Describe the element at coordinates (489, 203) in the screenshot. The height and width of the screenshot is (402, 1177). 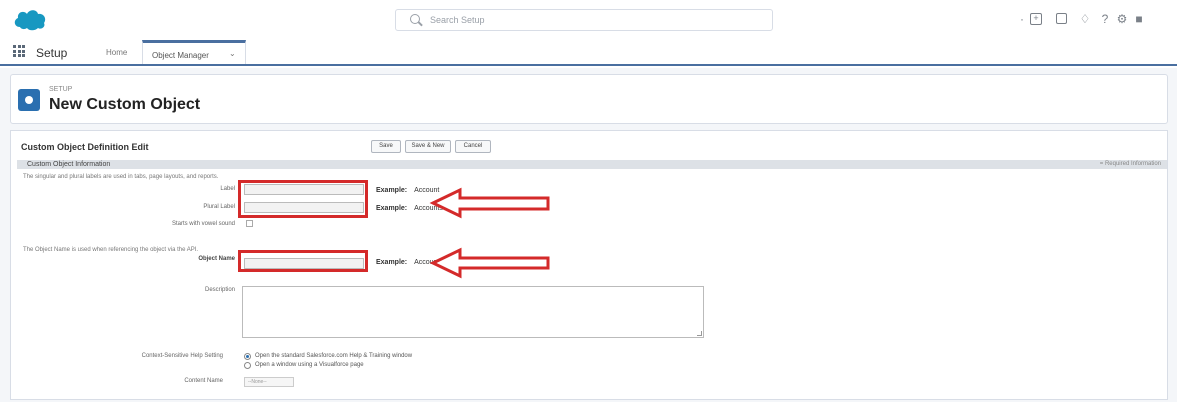
I see `arrow-labels` at that location.